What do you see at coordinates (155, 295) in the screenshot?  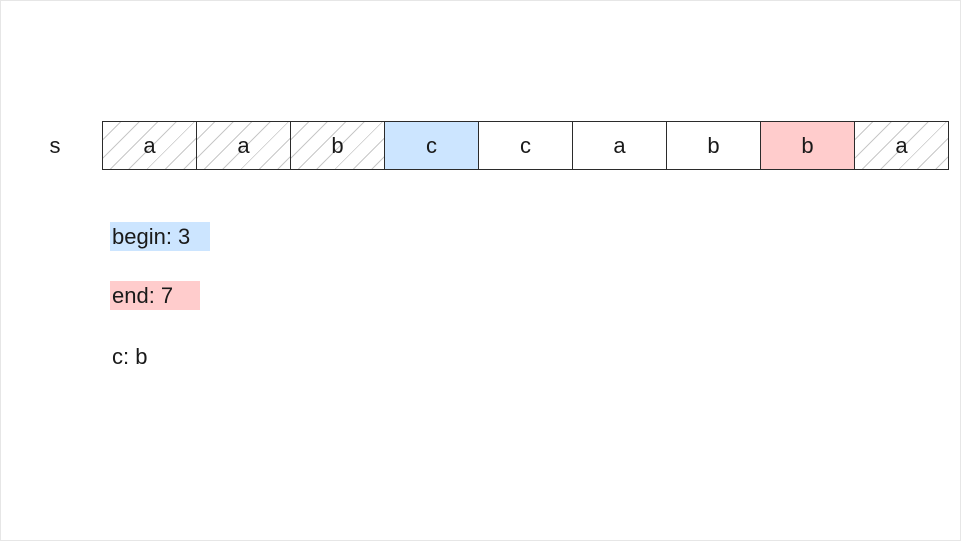 I see `end-variable: end: 7` at bounding box center [155, 295].